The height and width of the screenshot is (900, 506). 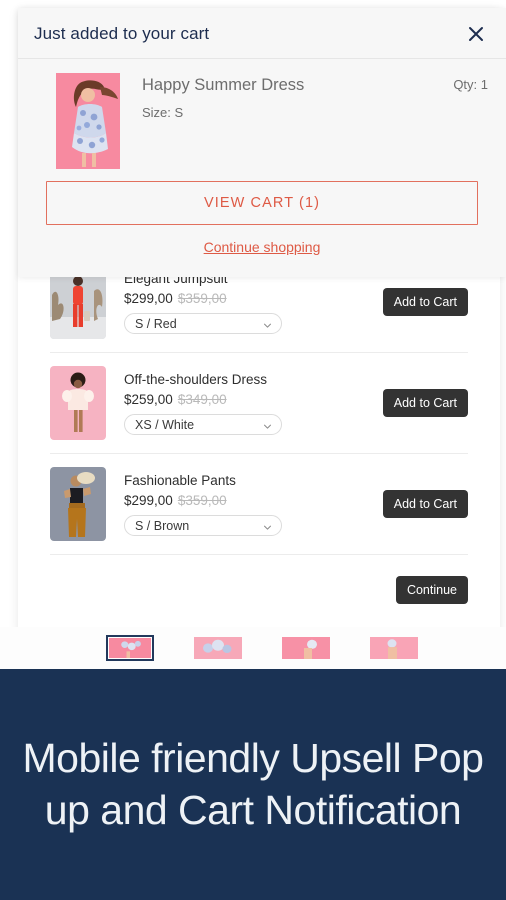 I want to click on cart-product-quantity: Qty: 1, so click(x=470, y=84).